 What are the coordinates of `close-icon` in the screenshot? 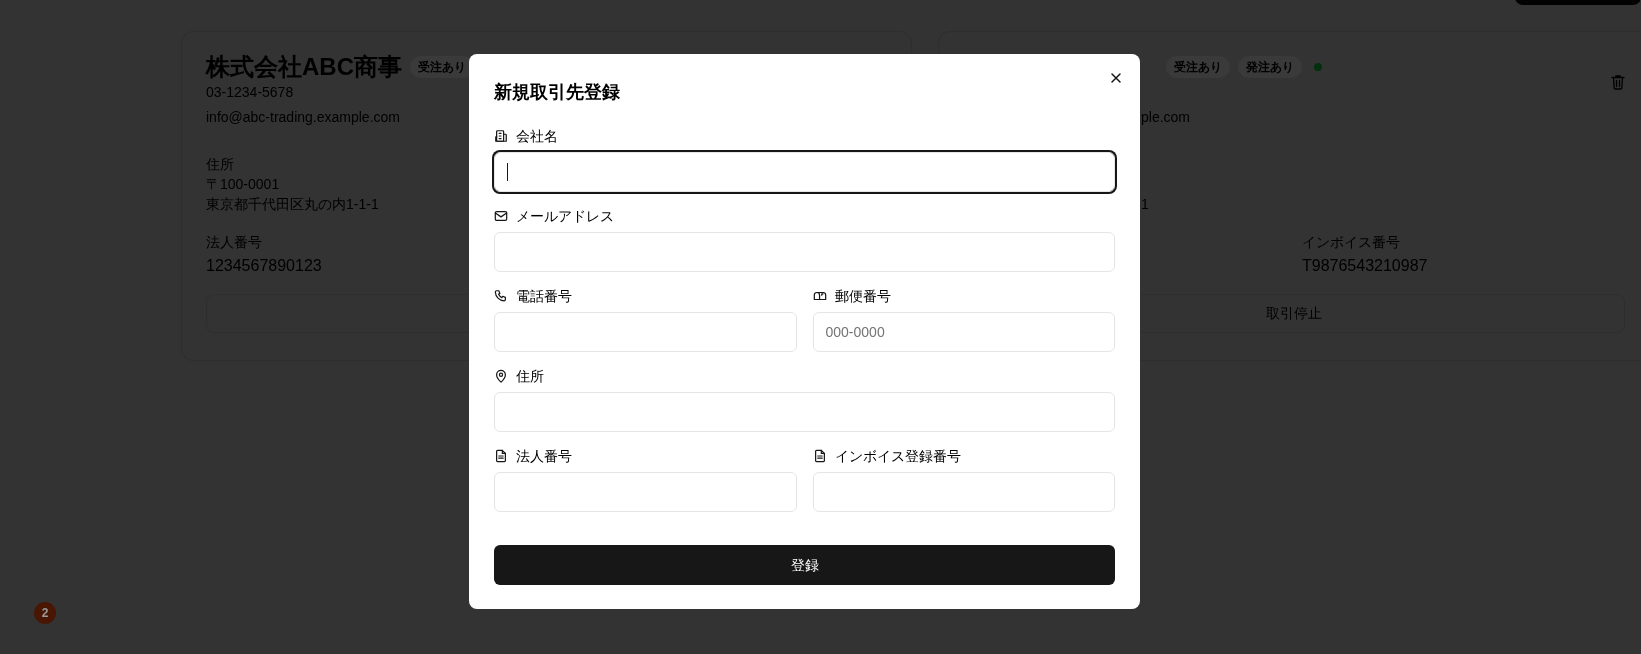 It's located at (1116, 78).